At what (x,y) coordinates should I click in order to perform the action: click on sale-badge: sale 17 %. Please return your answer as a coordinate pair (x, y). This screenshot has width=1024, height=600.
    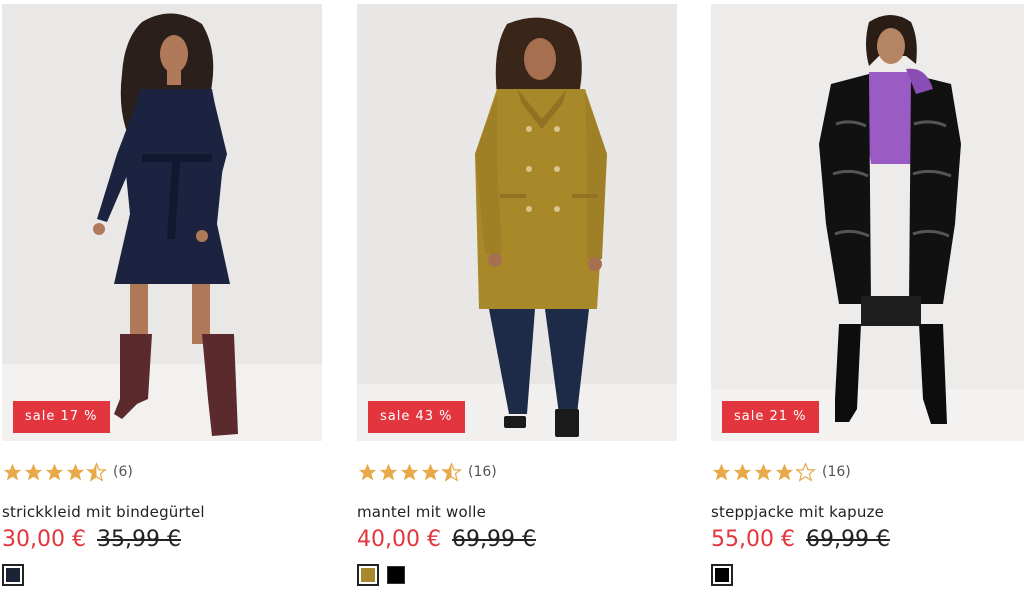
    Looking at the image, I should click on (61, 417).